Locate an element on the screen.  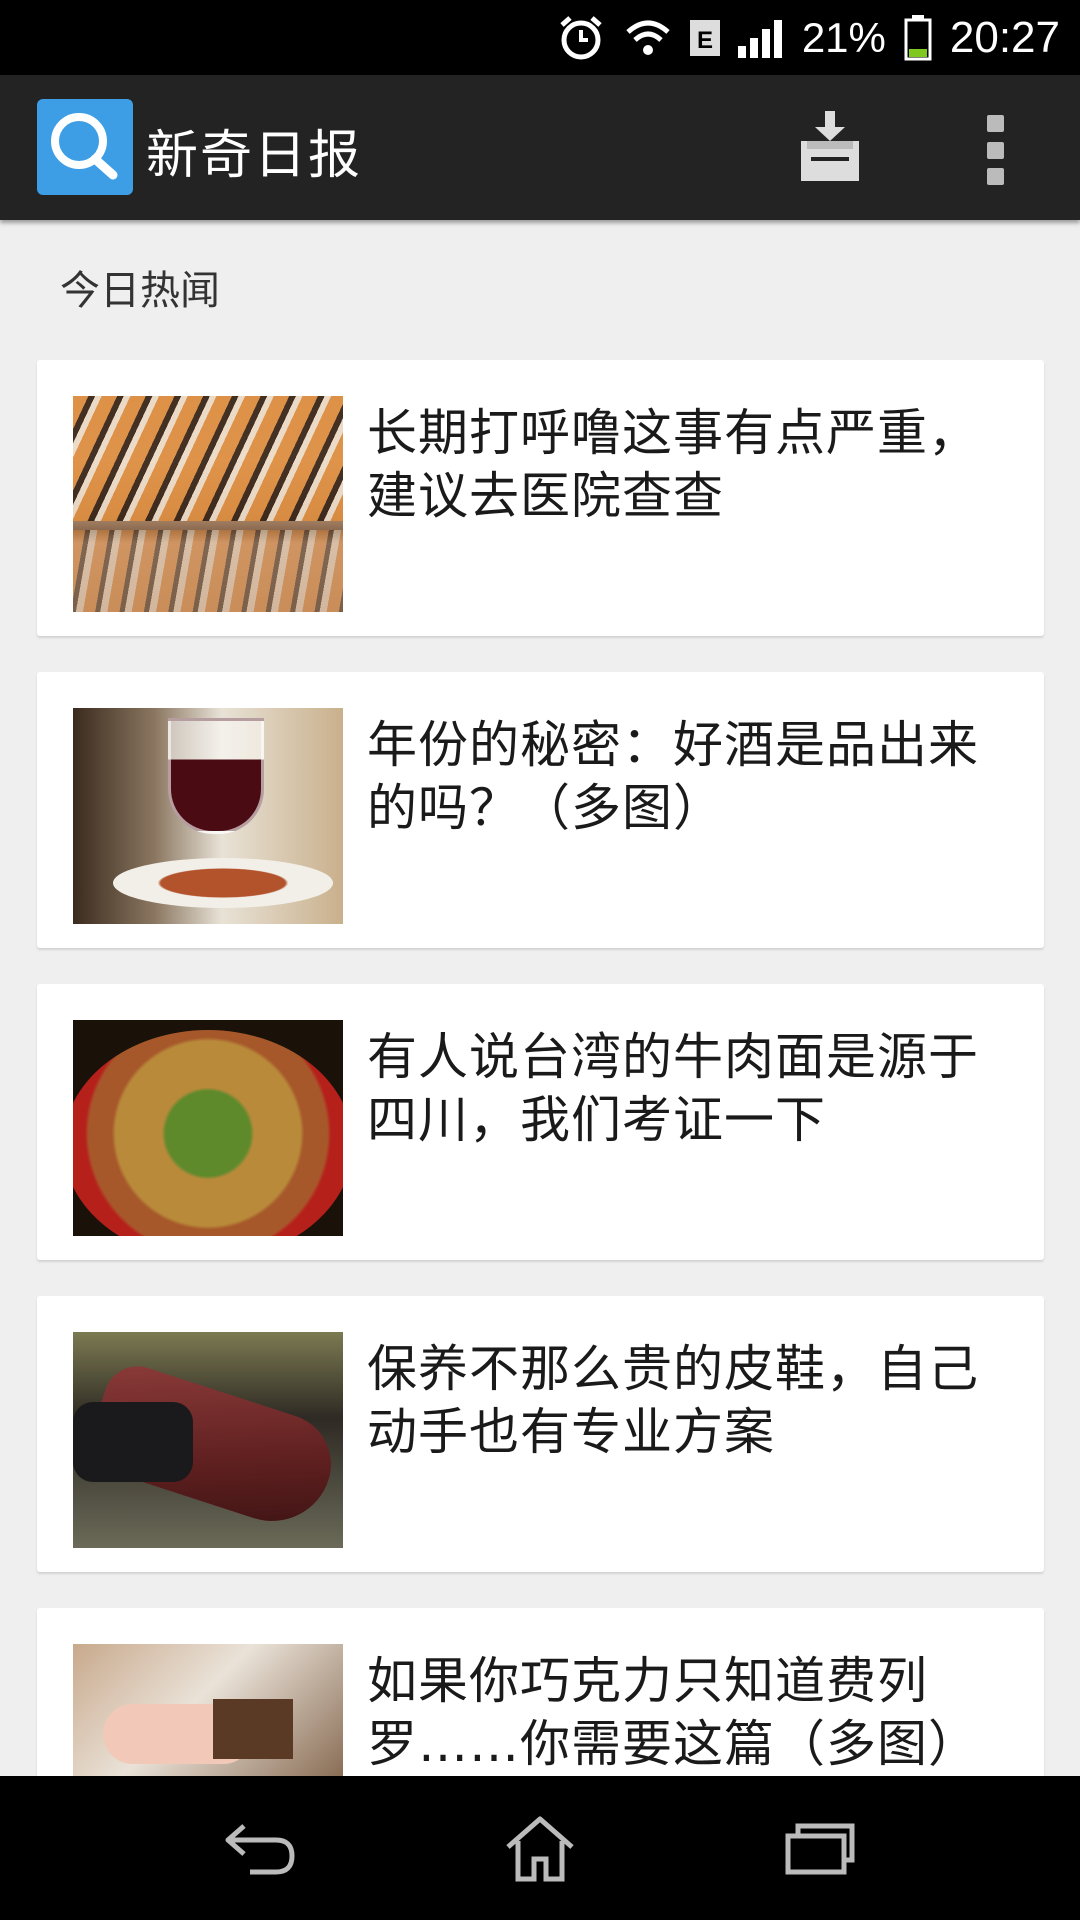
app-title: 新奇日报 is located at coordinates (254, 156).